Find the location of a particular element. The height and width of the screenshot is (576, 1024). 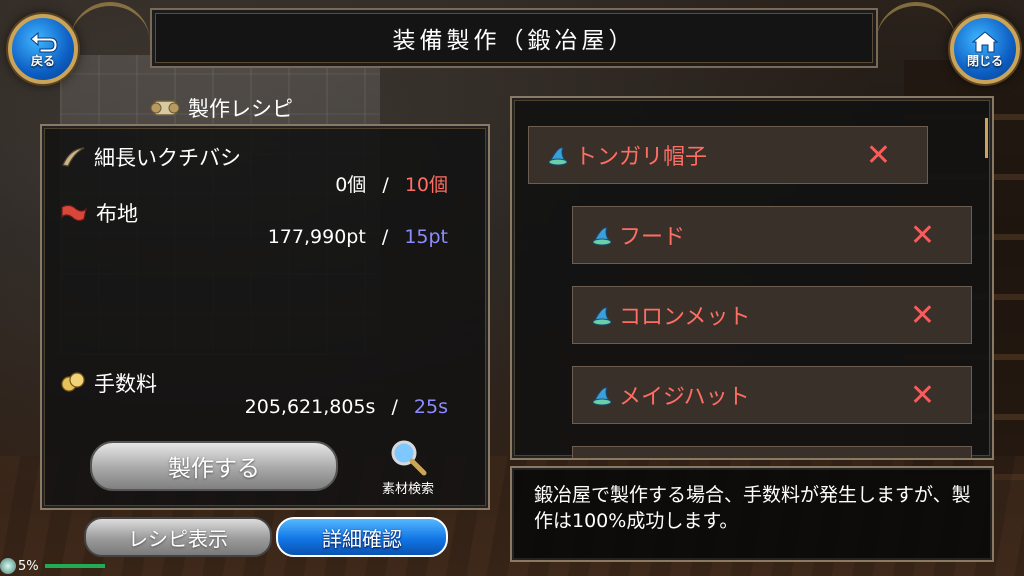

material-count-cloth: 177,990pt / 15pt is located at coordinates (358, 237).